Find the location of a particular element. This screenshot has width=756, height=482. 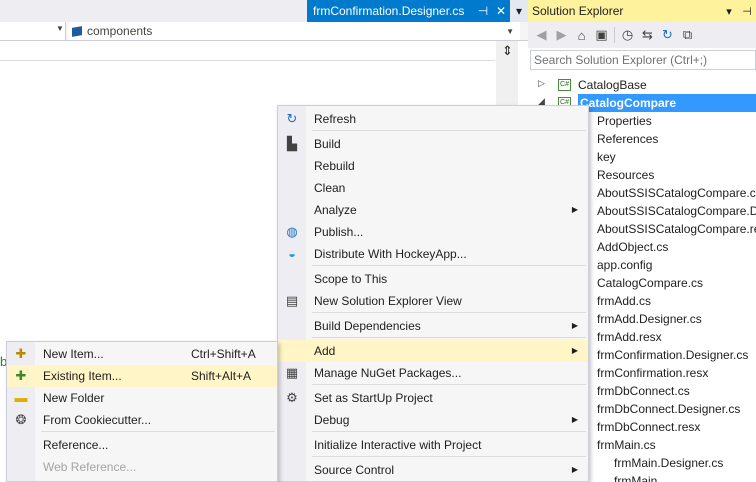

back-icon: ◀ is located at coordinates (541, 35).